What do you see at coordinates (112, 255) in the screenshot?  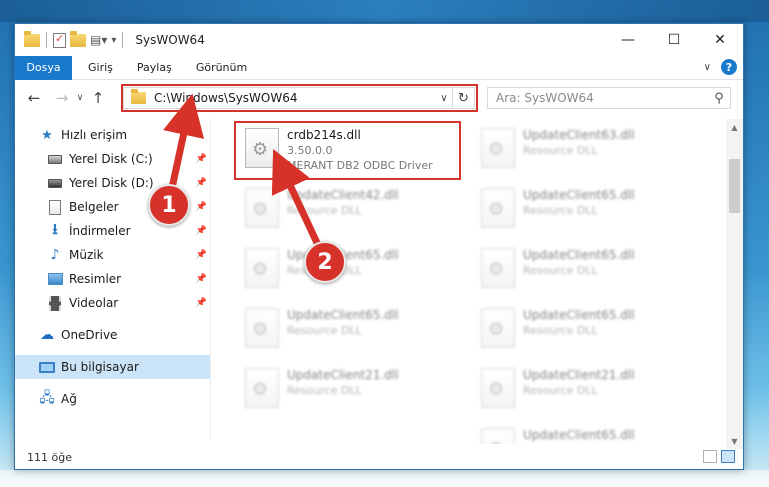 I see `sidebar-item-music: ♪ Müzik 📌` at bounding box center [112, 255].